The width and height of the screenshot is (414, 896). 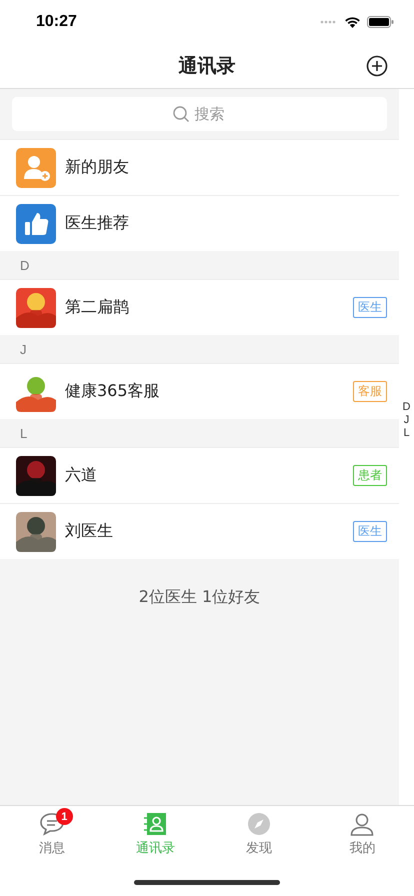 What do you see at coordinates (329, 22) in the screenshot?
I see `signal-icon` at bounding box center [329, 22].